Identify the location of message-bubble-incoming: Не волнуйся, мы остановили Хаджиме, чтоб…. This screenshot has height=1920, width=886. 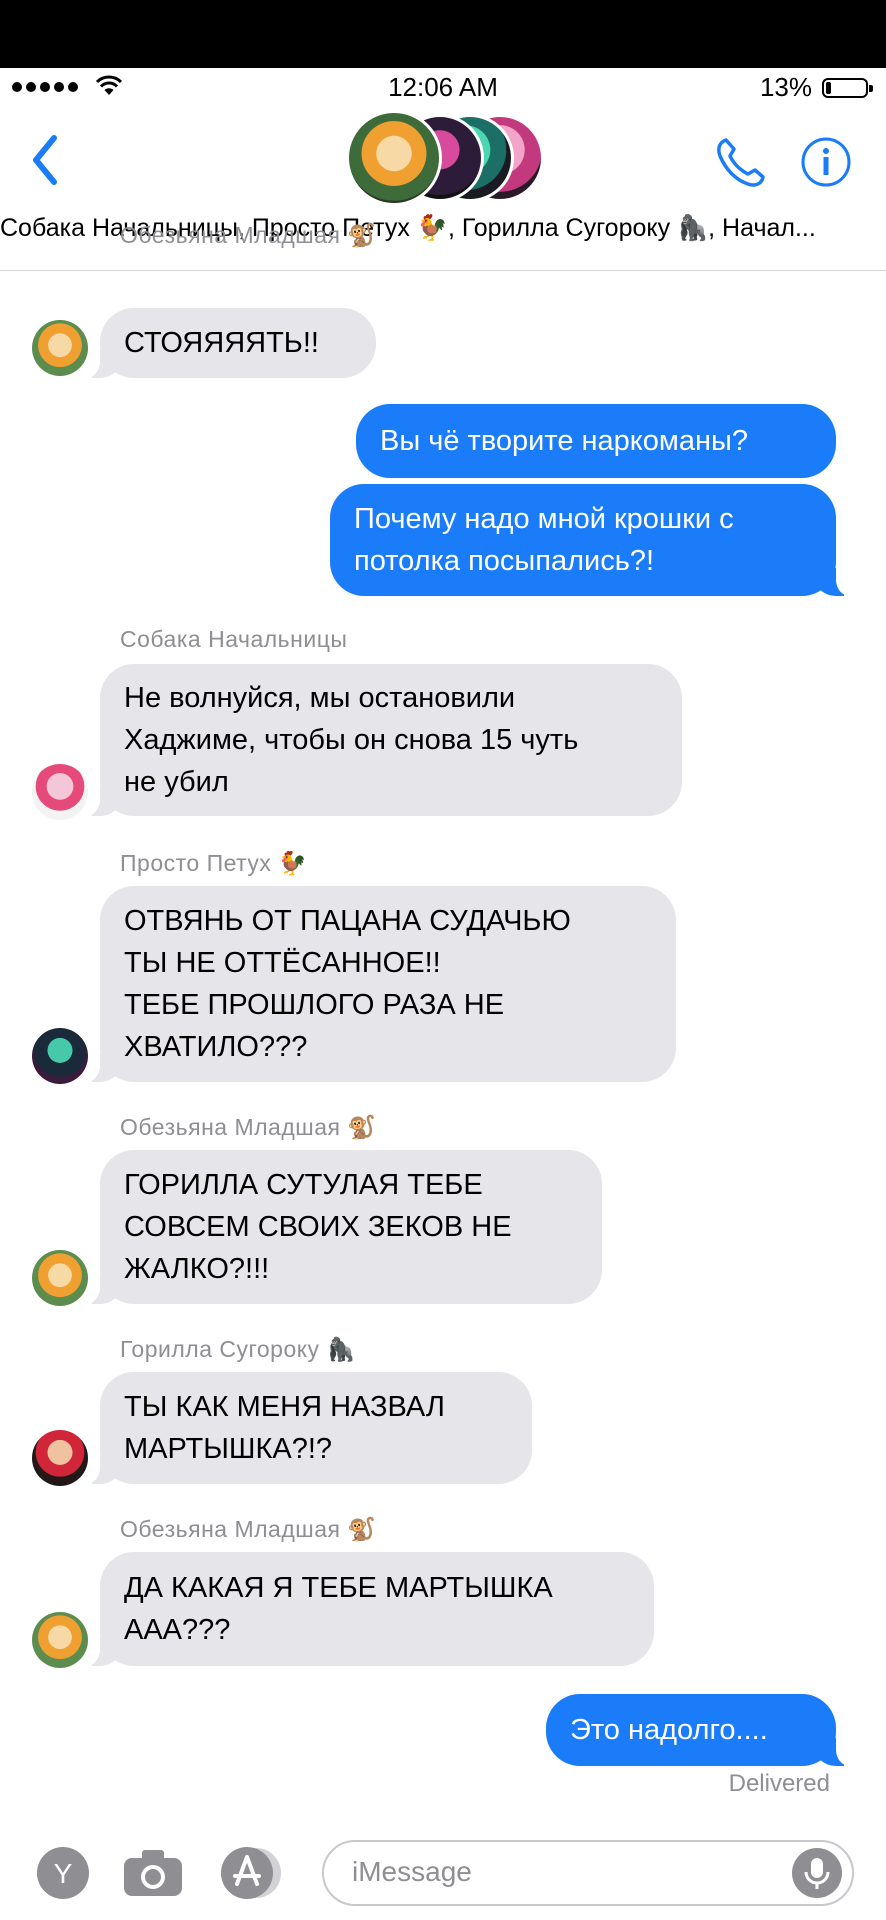
(380, 740).